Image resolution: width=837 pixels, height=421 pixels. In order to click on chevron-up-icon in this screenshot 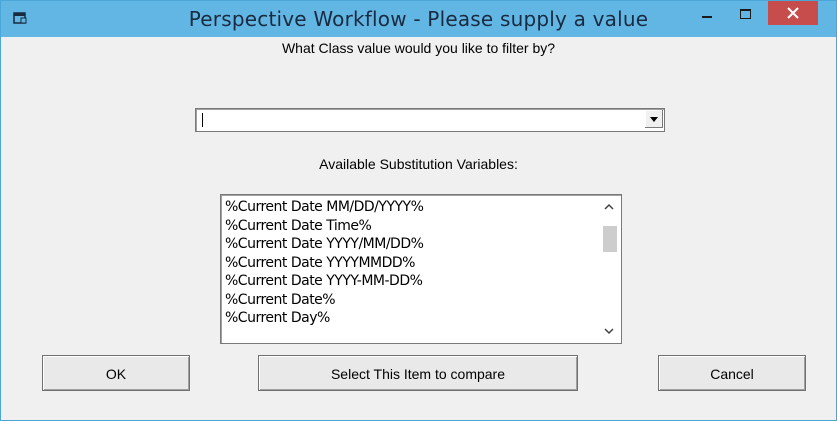, I will do `click(609, 206)`.